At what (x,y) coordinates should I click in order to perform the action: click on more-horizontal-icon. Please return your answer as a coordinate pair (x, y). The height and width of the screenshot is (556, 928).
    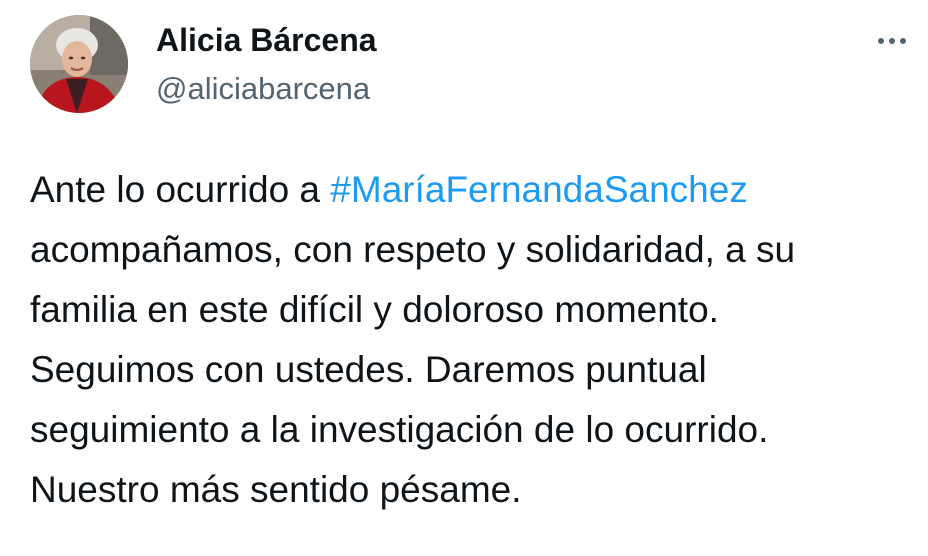
    Looking at the image, I should click on (881, 41).